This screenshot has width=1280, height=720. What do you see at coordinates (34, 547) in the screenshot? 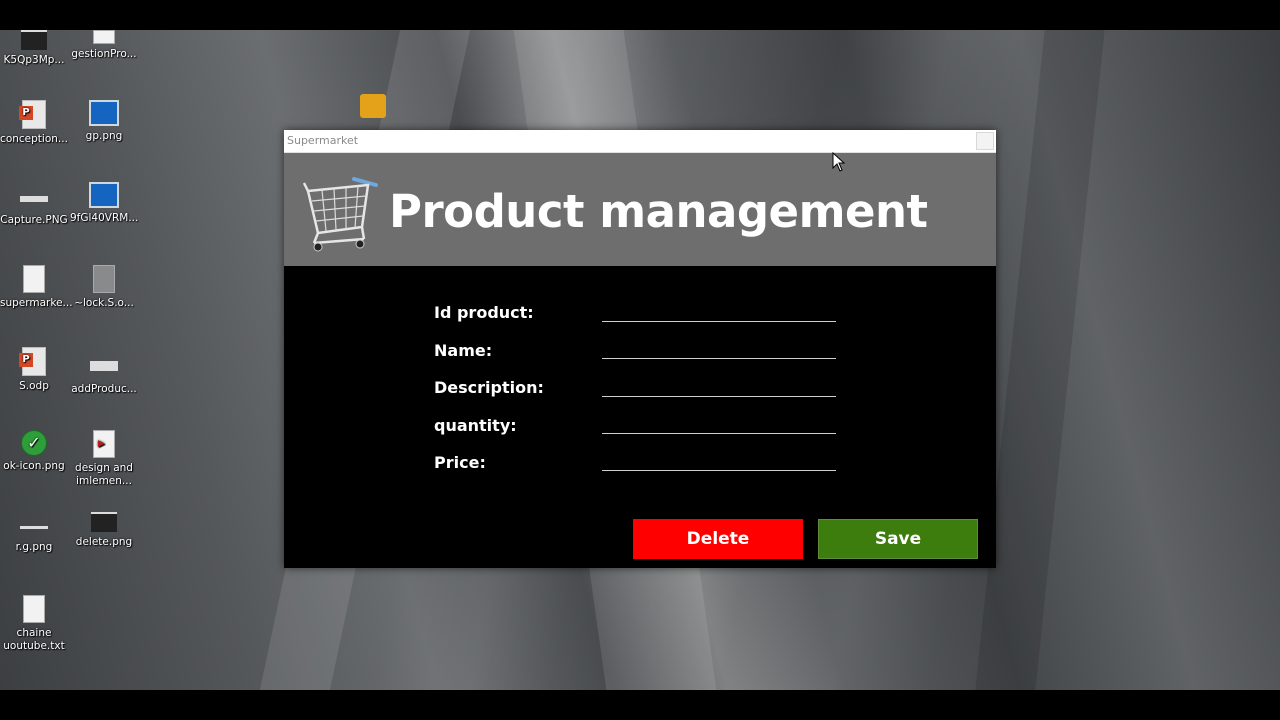
I see `desktop-icon-label: r.g.png` at bounding box center [34, 547].